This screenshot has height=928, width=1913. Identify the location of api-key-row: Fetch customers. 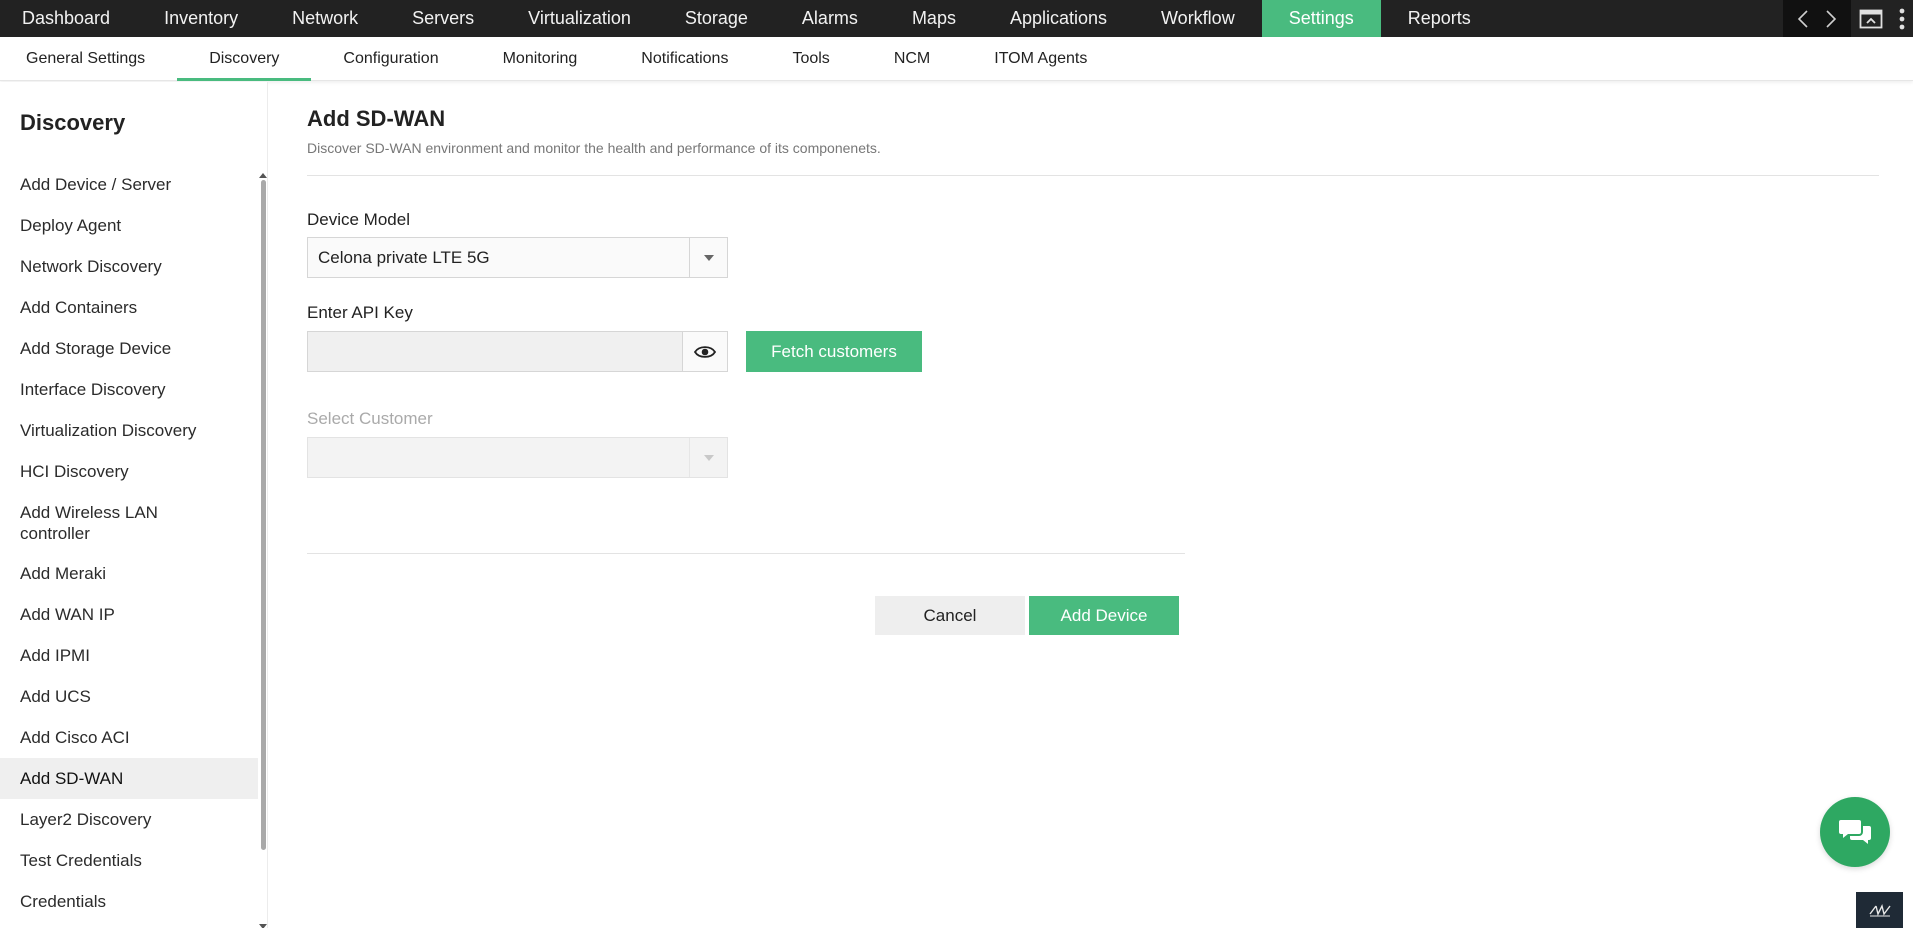
(614, 351).